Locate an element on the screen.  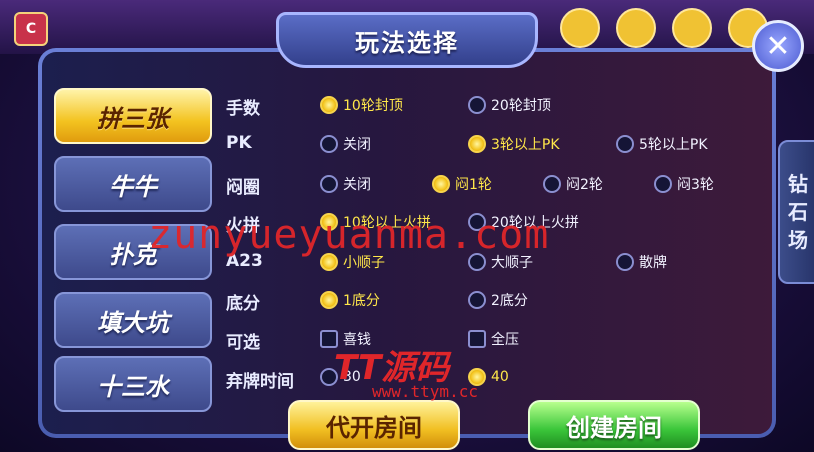
option-fire-20: 20轮以上火拼 is located at coordinates (523, 222).